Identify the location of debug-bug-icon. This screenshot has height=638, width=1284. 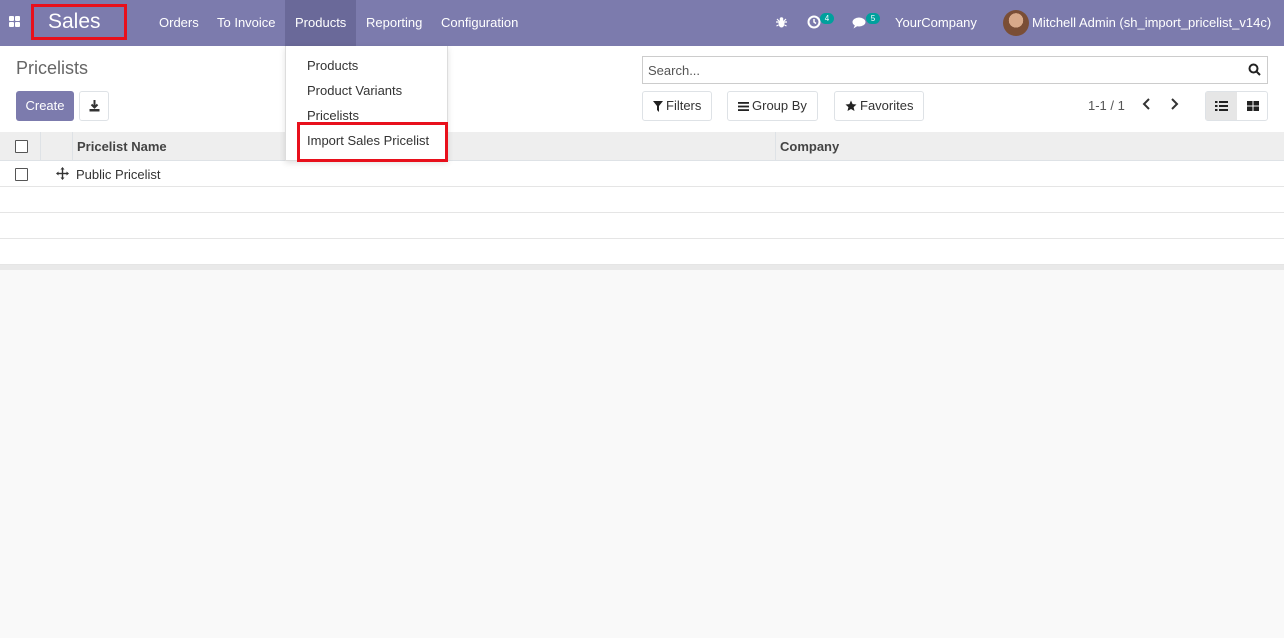
(781, 23).